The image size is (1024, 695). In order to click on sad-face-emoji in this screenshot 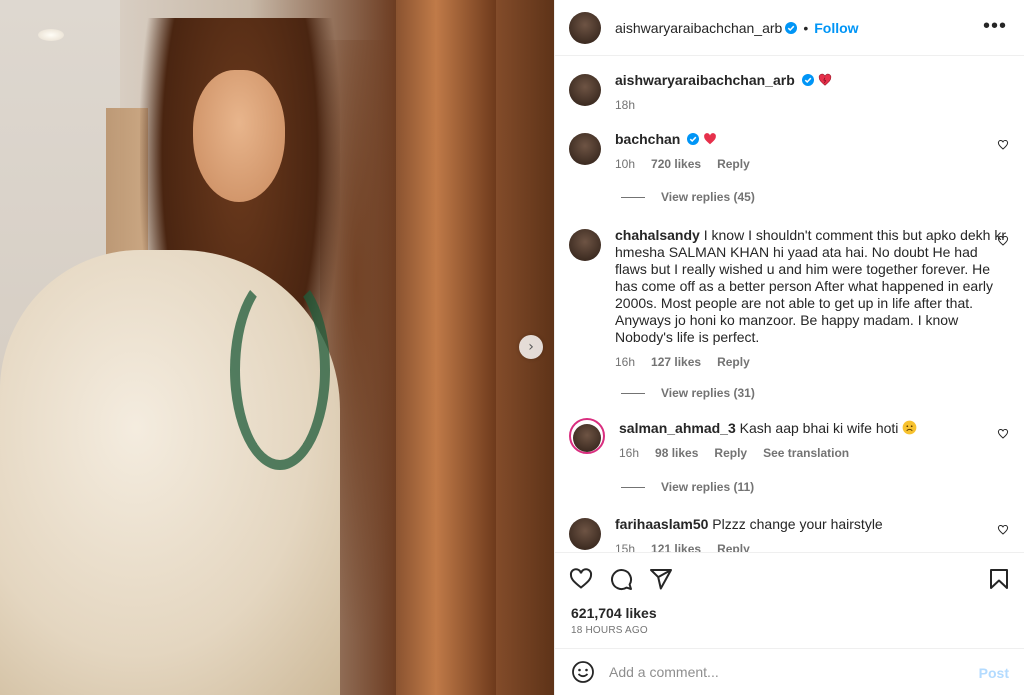, I will do `click(909, 427)`.